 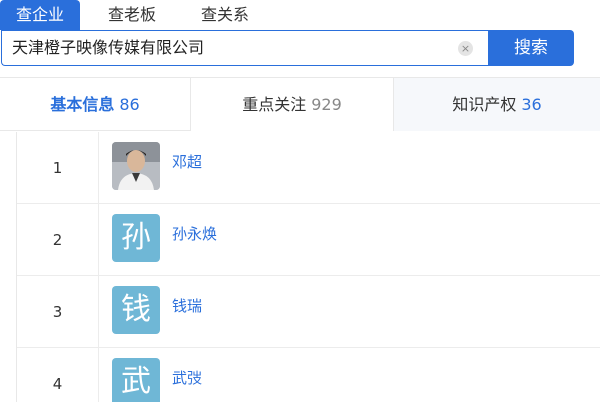 I want to click on tab-key-attention: 重点关注 929, so click(x=292, y=104).